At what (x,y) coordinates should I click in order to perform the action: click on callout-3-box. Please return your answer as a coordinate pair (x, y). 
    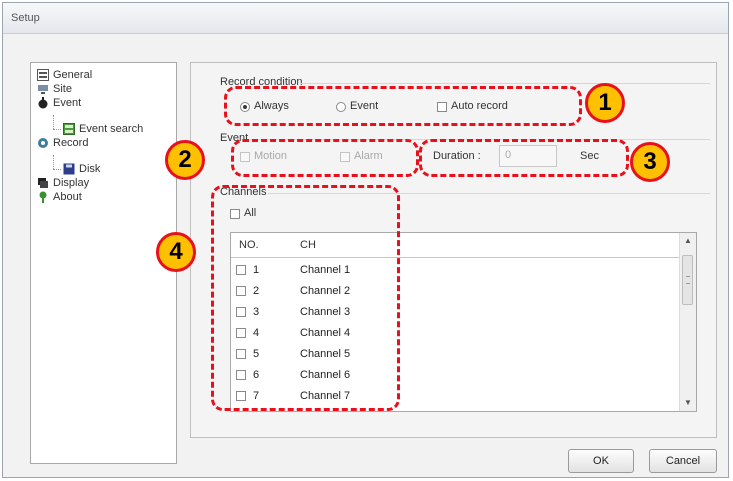
    Looking at the image, I should click on (524, 158).